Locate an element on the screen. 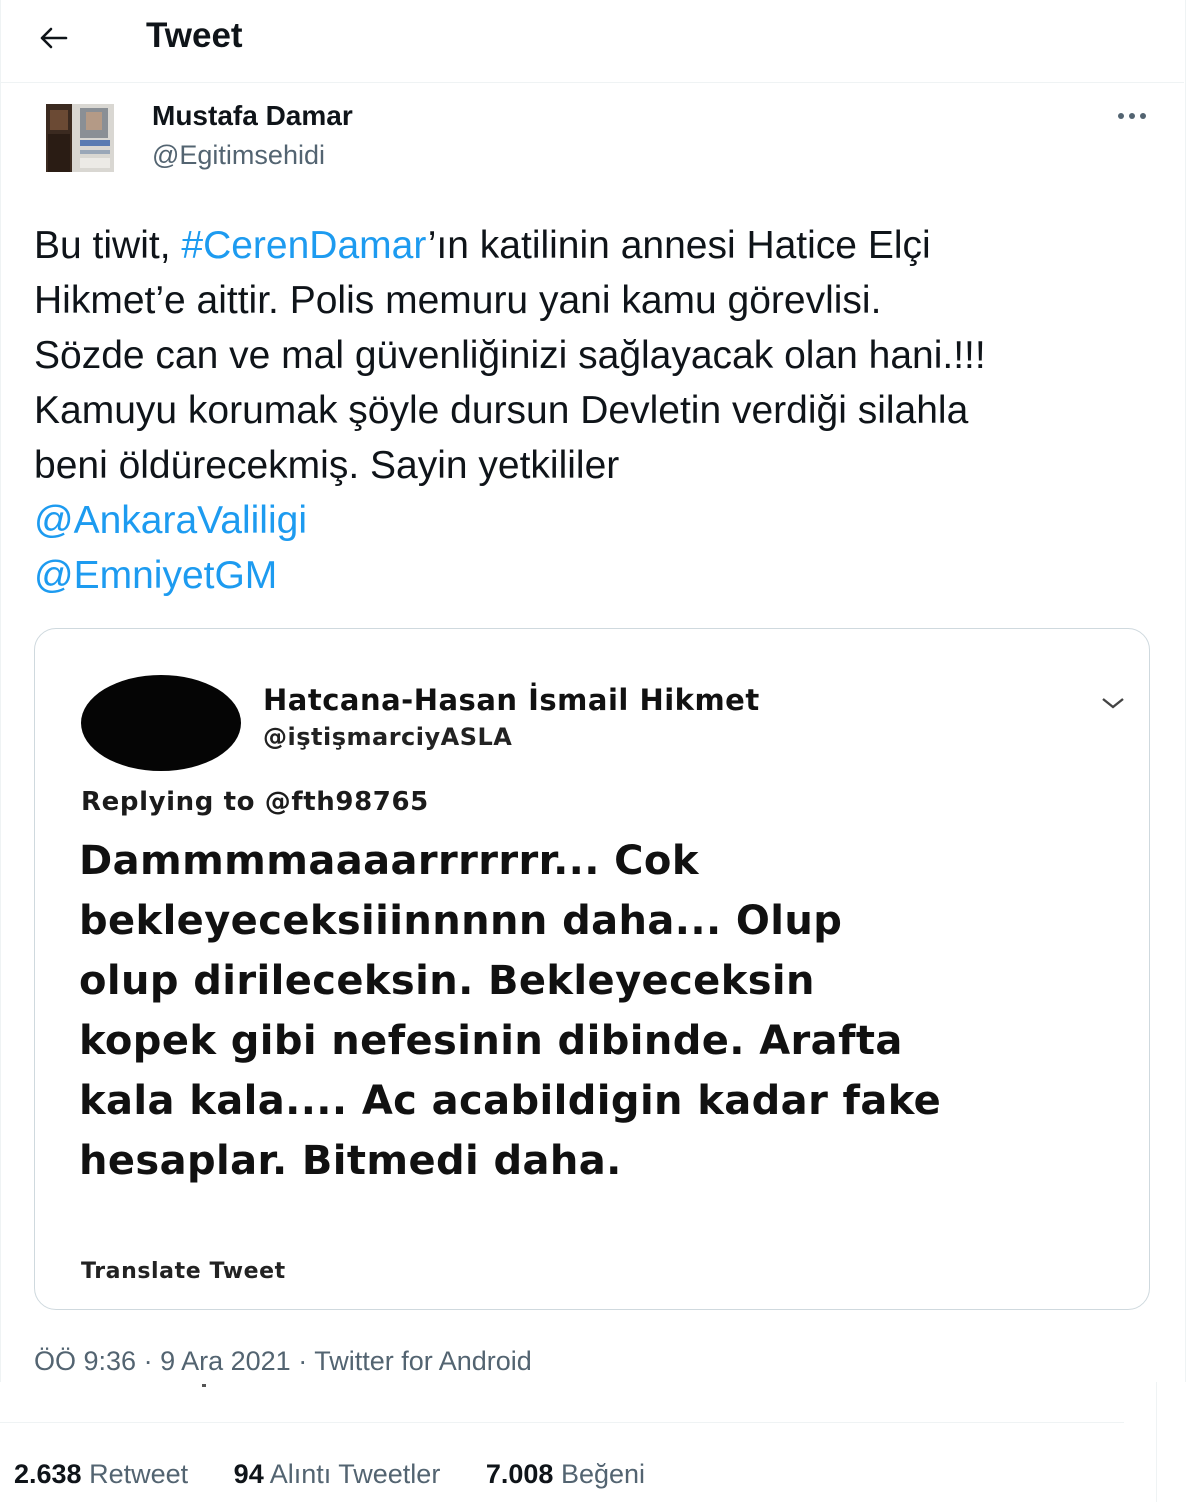 This screenshot has height=1502, width=1200. stat-number: 94 is located at coordinates (248, 1474).